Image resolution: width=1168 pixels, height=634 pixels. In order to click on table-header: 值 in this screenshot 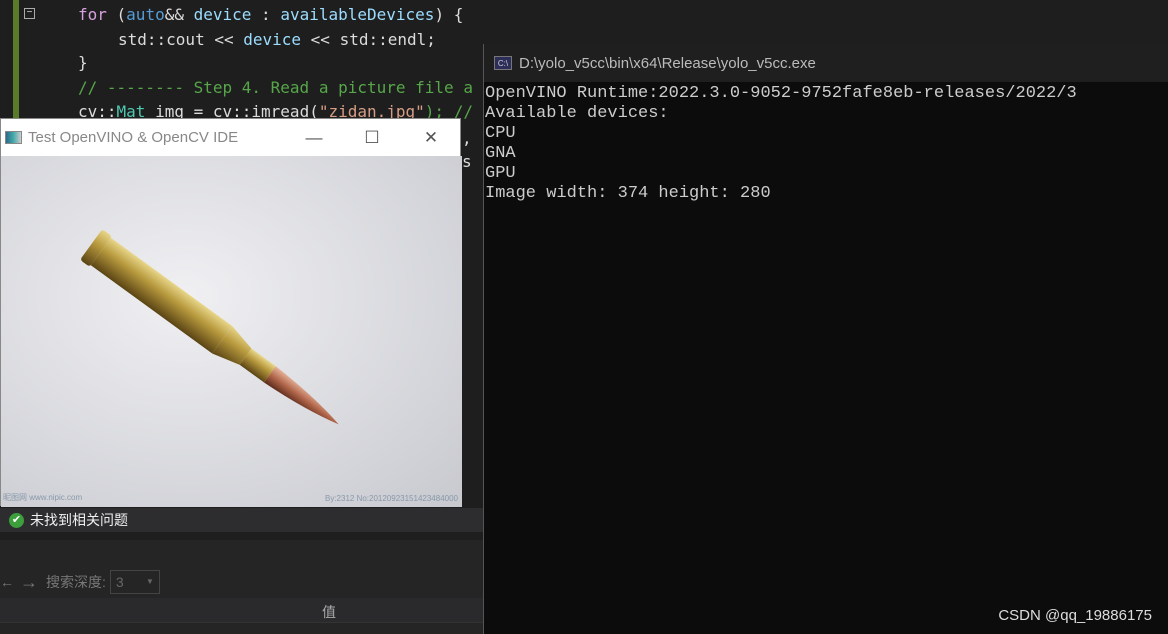, I will do `click(241, 610)`.